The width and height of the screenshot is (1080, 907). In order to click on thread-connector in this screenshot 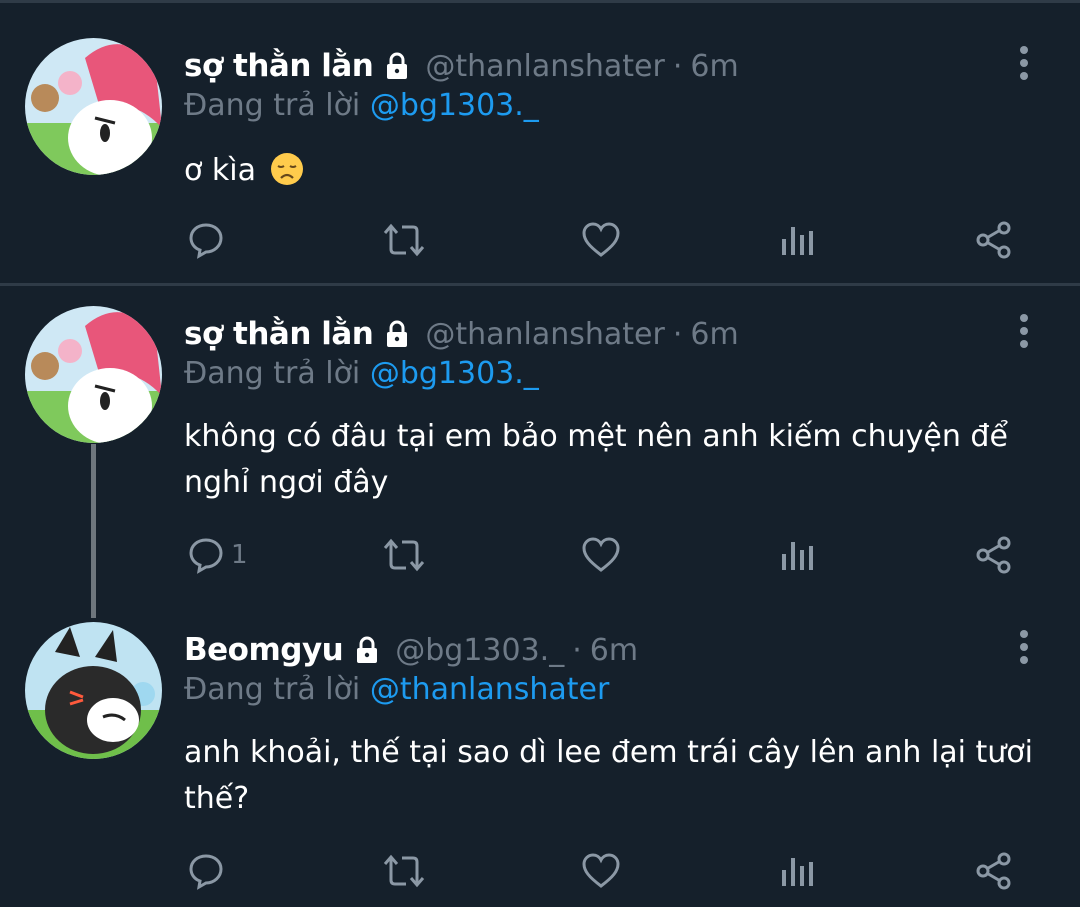, I will do `click(93, 531)`.